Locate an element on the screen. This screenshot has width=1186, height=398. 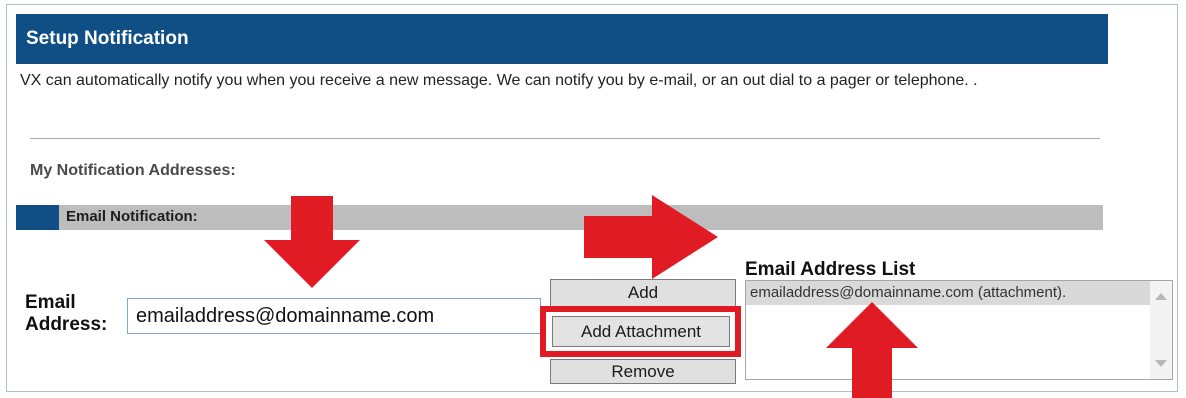
divider is located at coordinates (565, 138).